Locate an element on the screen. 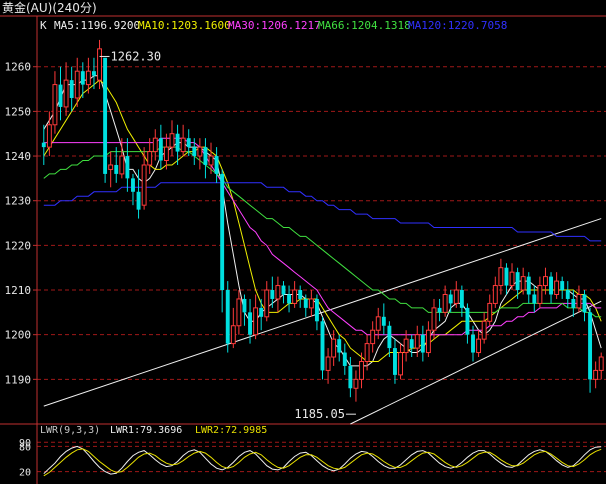 The width and height of the screenshot is (606, 484). y-tick-label: 1200 is located at coordinates (18, 335).